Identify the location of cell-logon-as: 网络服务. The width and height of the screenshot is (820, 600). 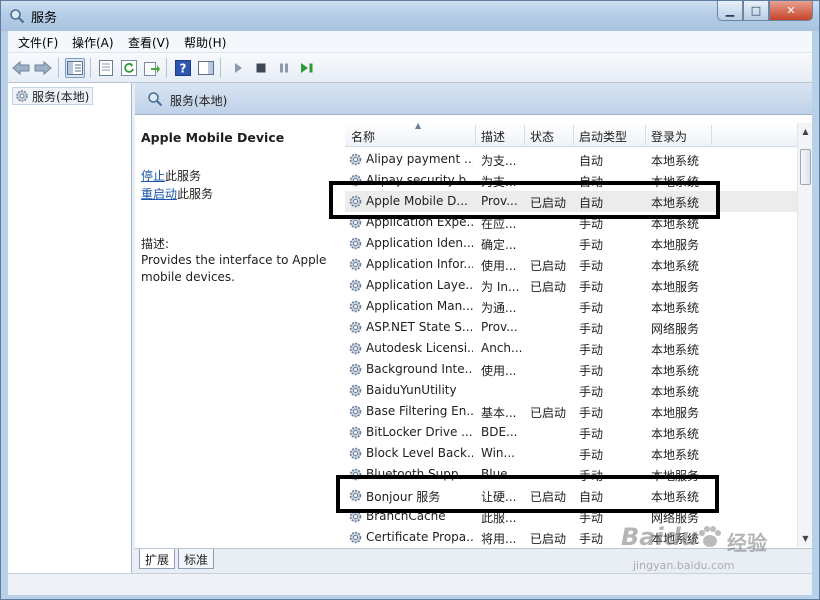
(675, 329).